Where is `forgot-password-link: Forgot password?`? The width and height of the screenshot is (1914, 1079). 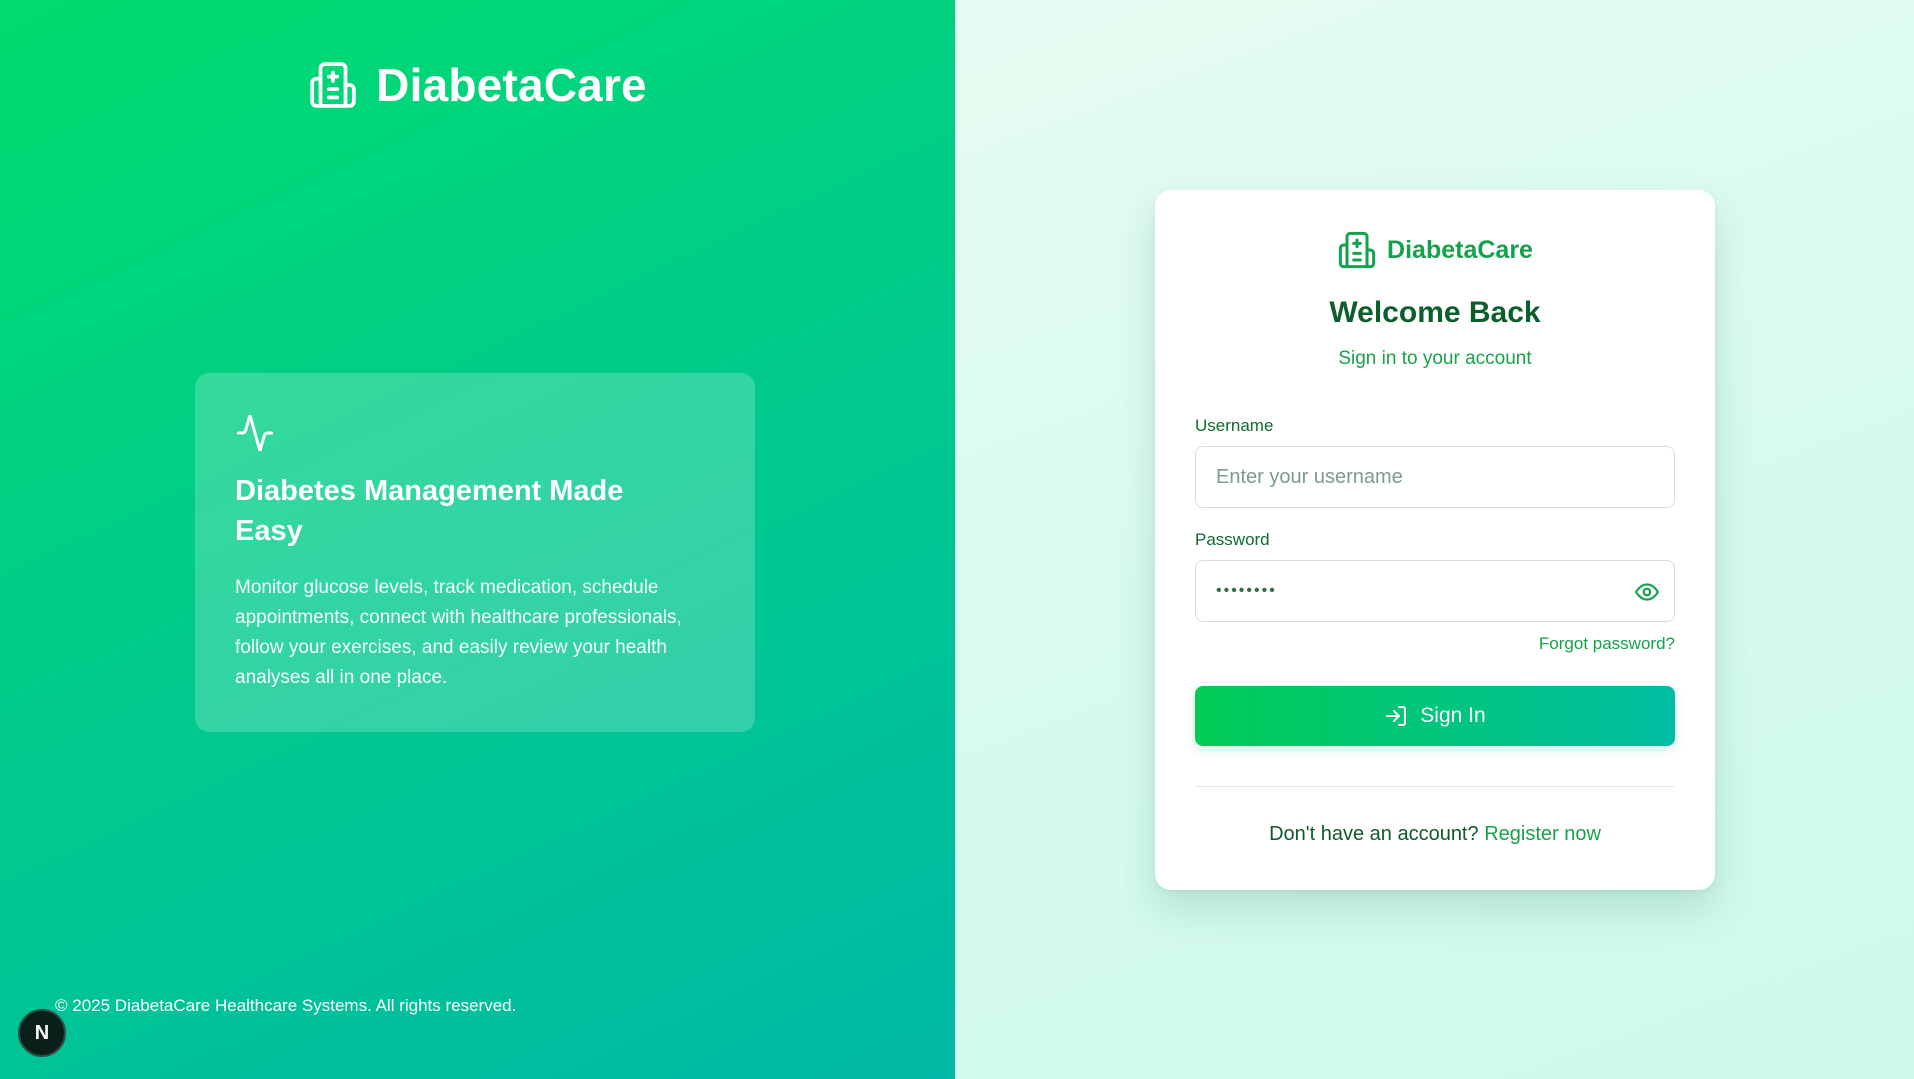 forgot-password-link: Forgot password? is located at coordinates (1435, 644).